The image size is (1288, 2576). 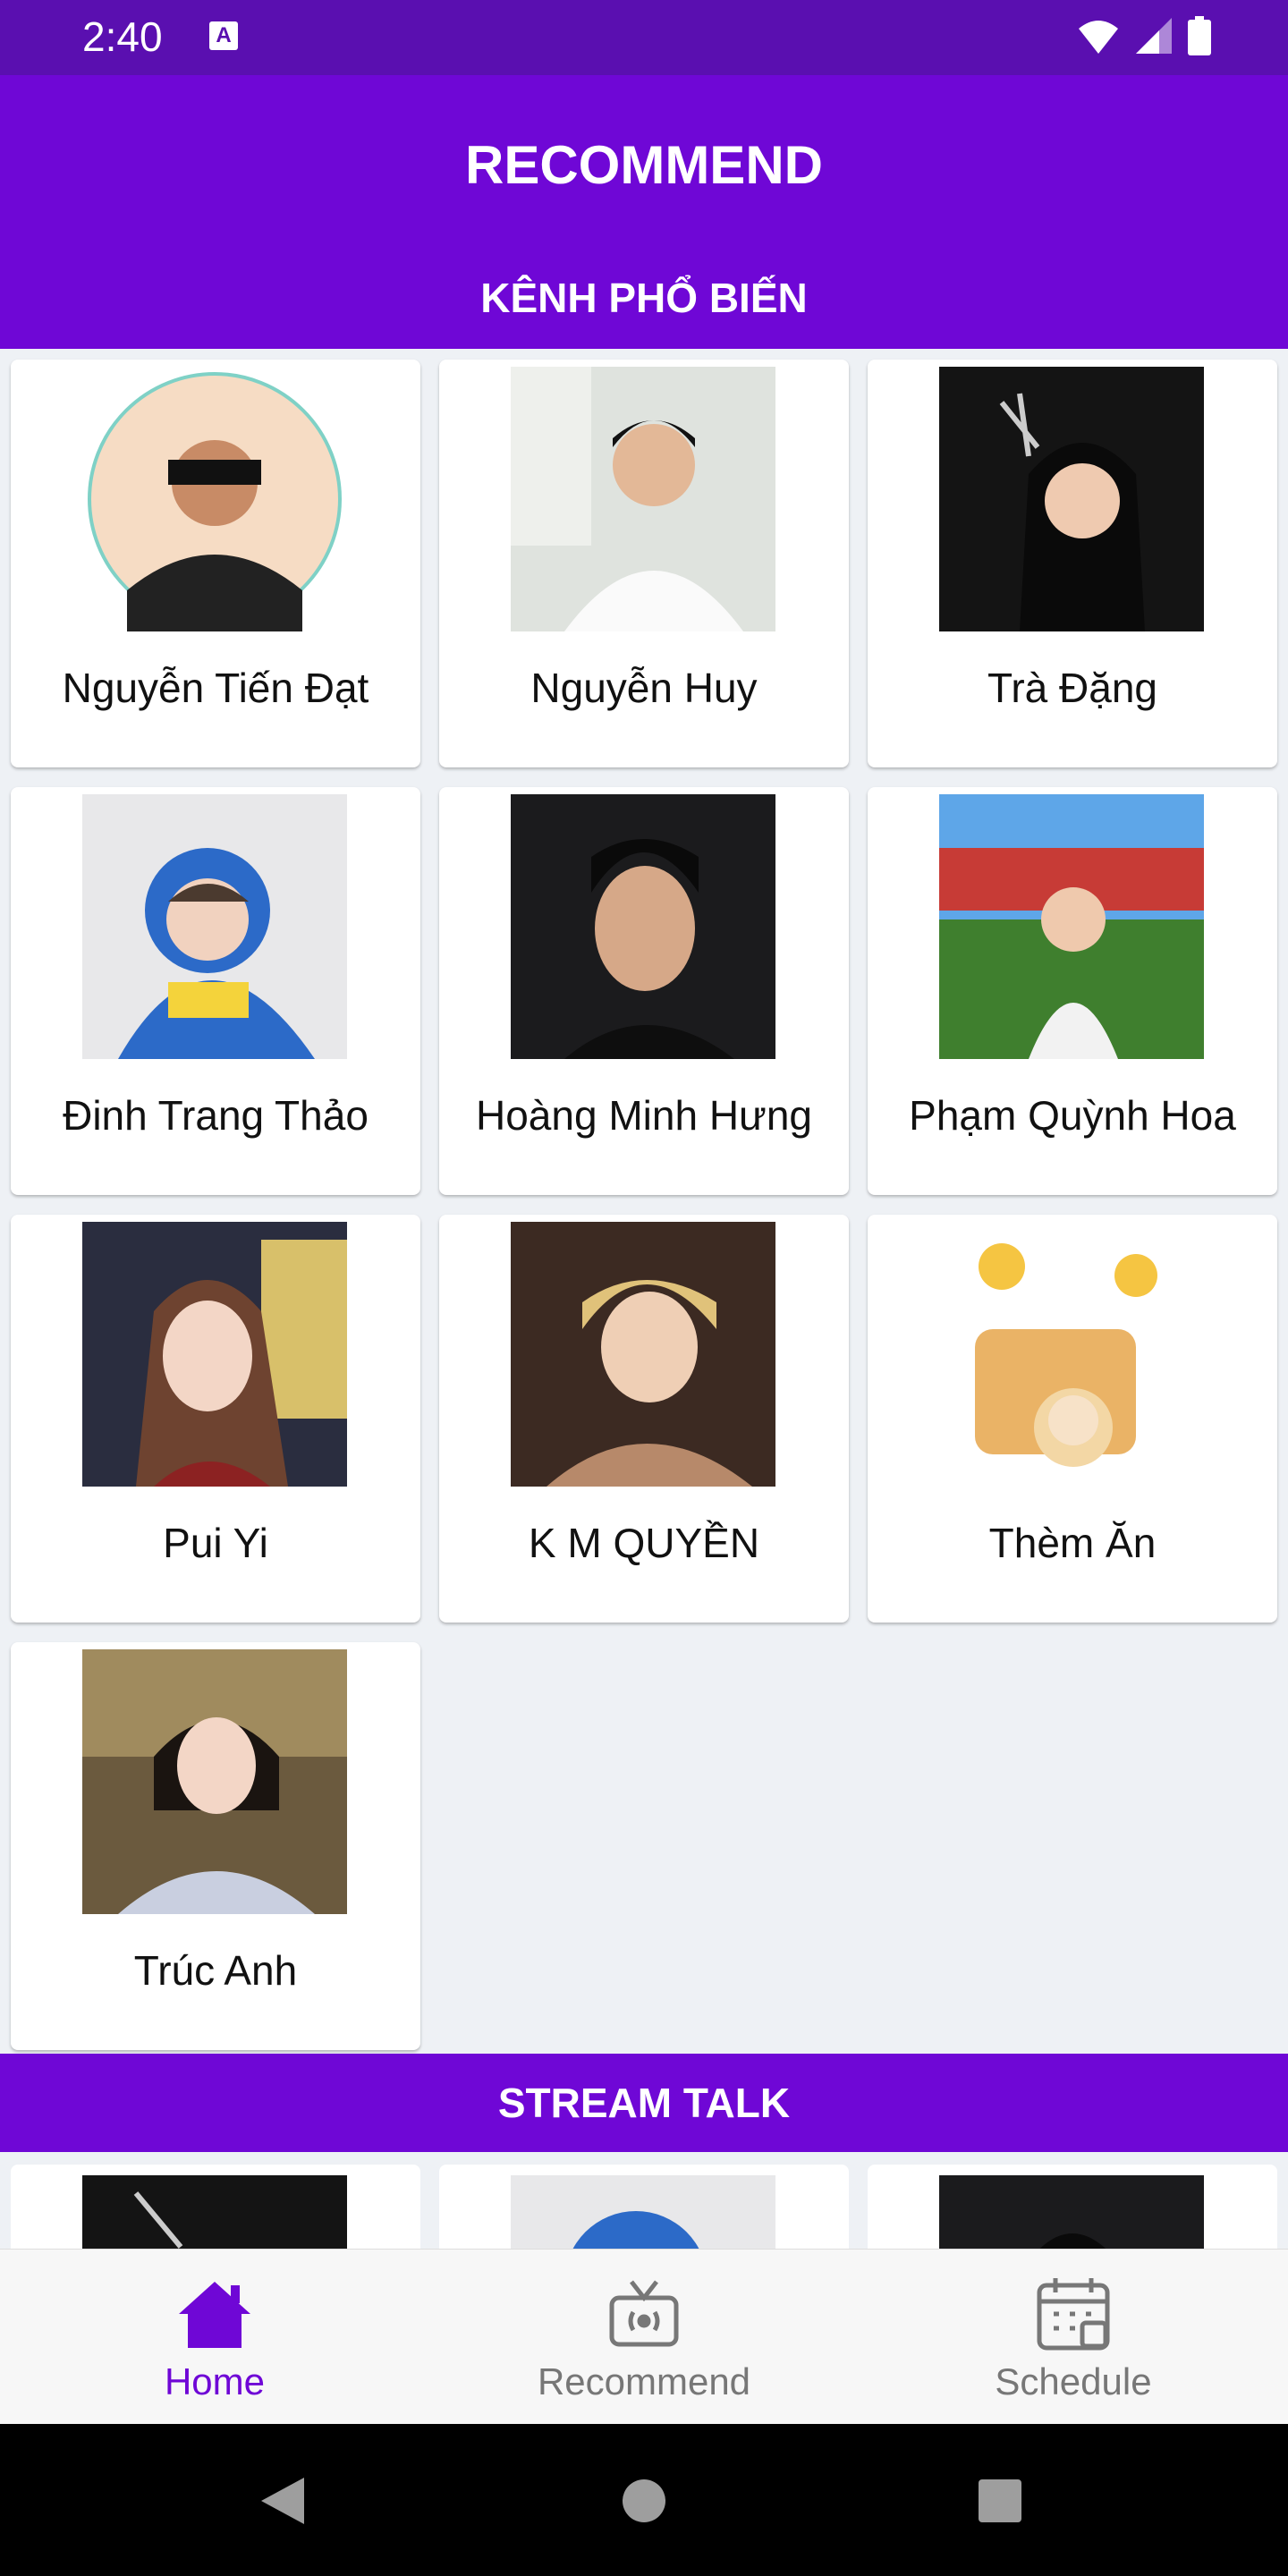 I want to click on channel-card: K M QUYỀN, so click(x=644, y=1419).